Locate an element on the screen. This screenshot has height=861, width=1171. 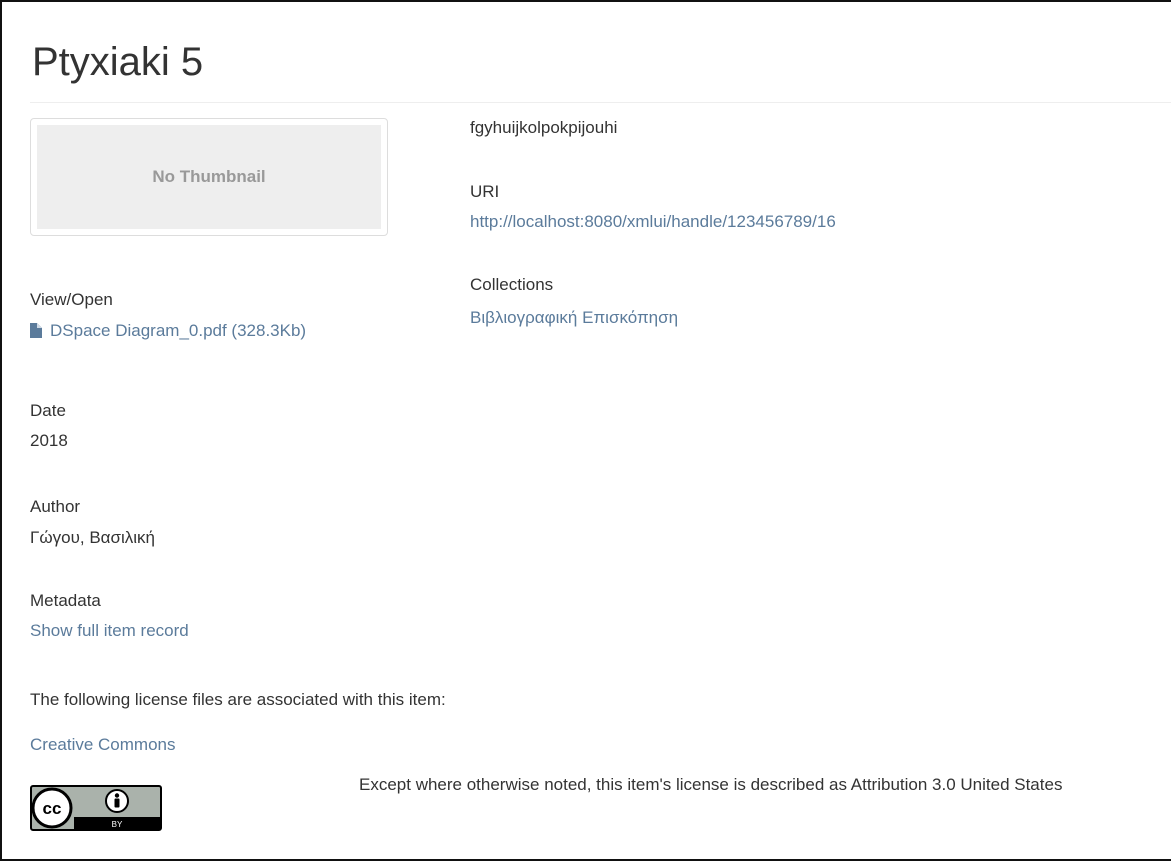
item-abstract: fgyhuijkolpokpijouhi is located at coordinates (544, 127).